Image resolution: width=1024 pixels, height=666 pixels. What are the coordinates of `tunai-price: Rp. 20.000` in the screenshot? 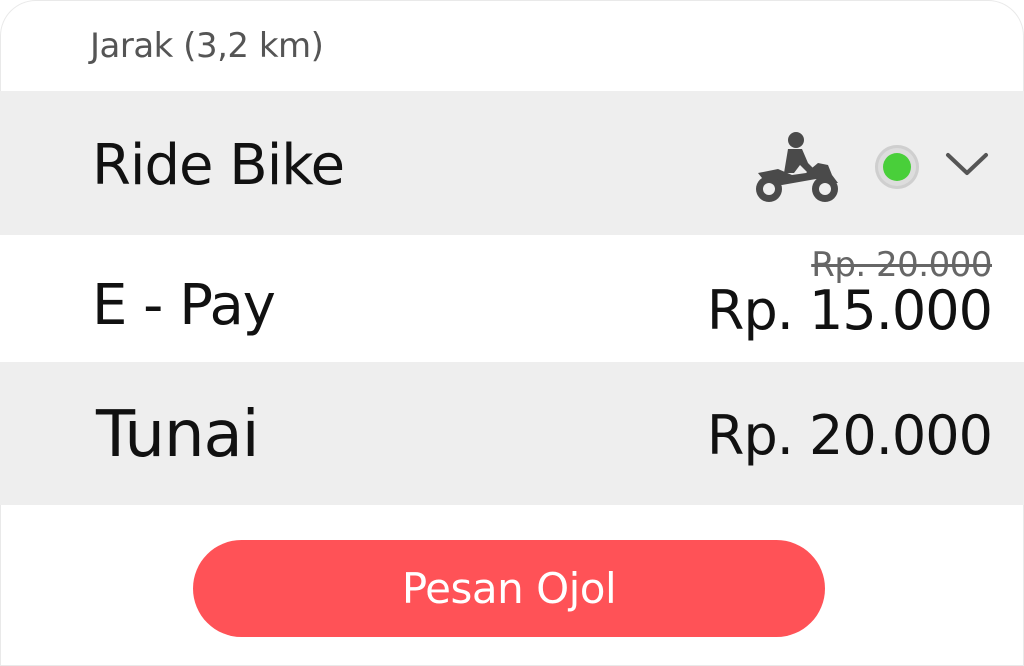 It's located at (849, 435).